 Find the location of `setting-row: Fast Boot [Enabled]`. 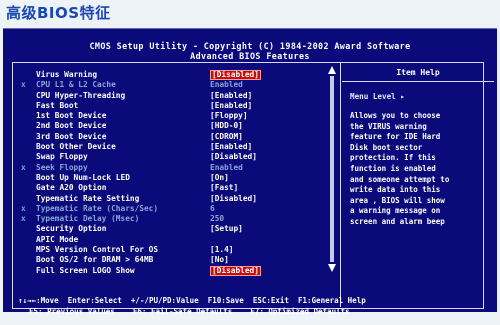

setting-row: Fast Boot [Enabled] is located at coordinates (176, 106).